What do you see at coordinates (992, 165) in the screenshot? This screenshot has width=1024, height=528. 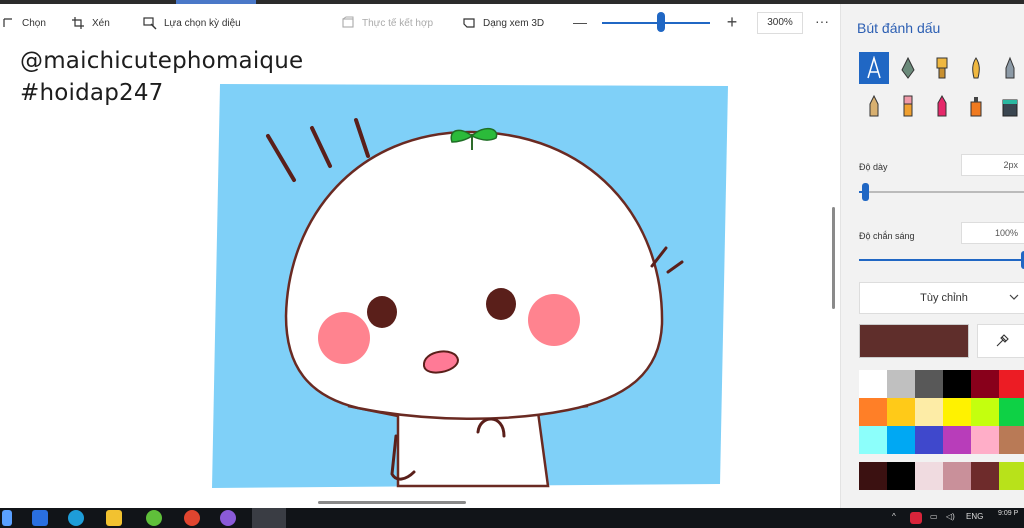 I see `thickness-input: 2px` at bounding box center [992, 165].